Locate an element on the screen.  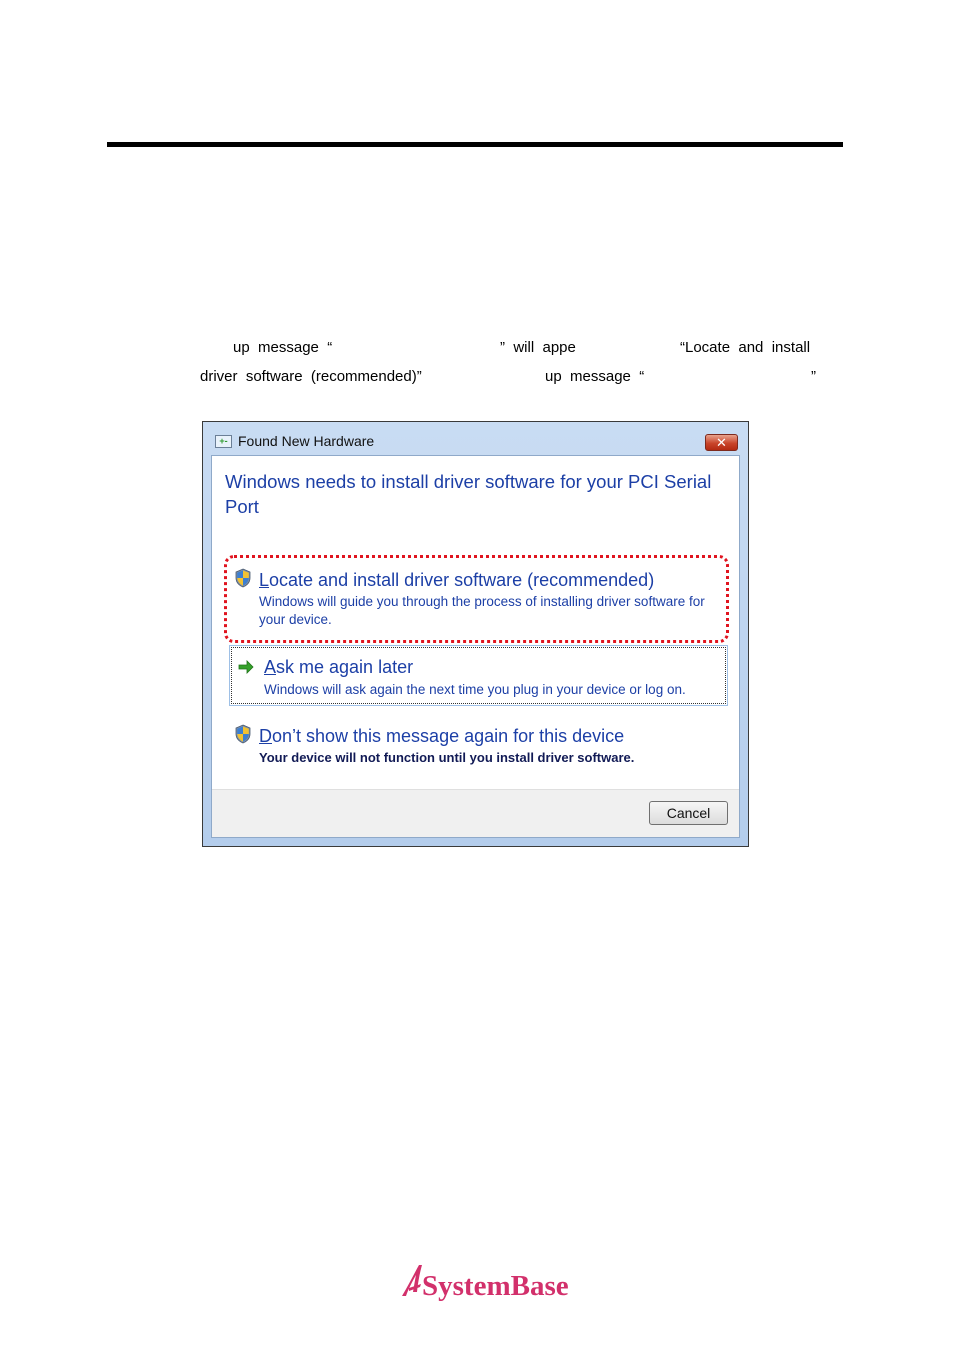
option-title: sk me again later is located at coordinates (345, 667).